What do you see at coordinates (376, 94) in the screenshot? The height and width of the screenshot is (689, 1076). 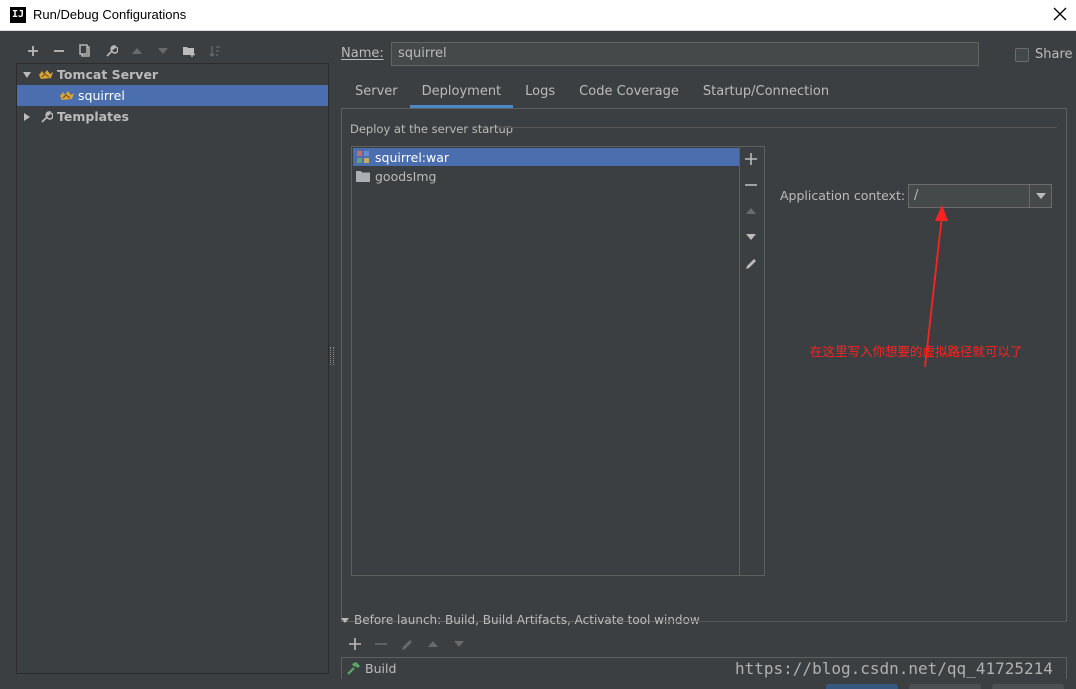 I see `tab-server: Server` at bounding box center [376, 94].